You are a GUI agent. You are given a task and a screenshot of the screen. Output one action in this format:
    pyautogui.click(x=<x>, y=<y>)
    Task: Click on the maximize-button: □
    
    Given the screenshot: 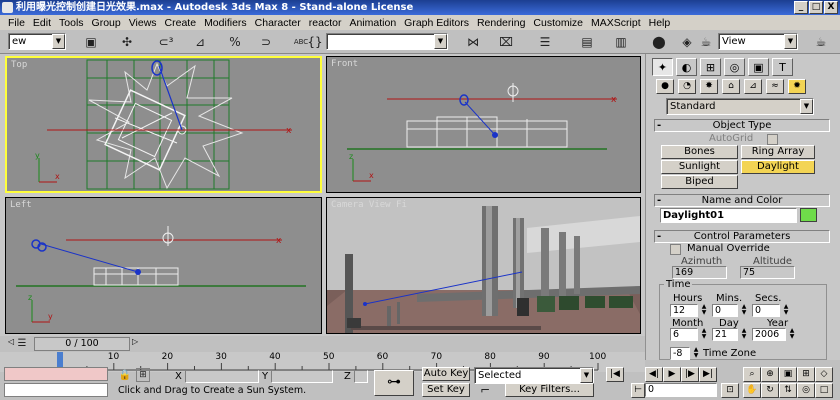 What is the action you would take?
    pyautogui.click(x=816, y=7)
    